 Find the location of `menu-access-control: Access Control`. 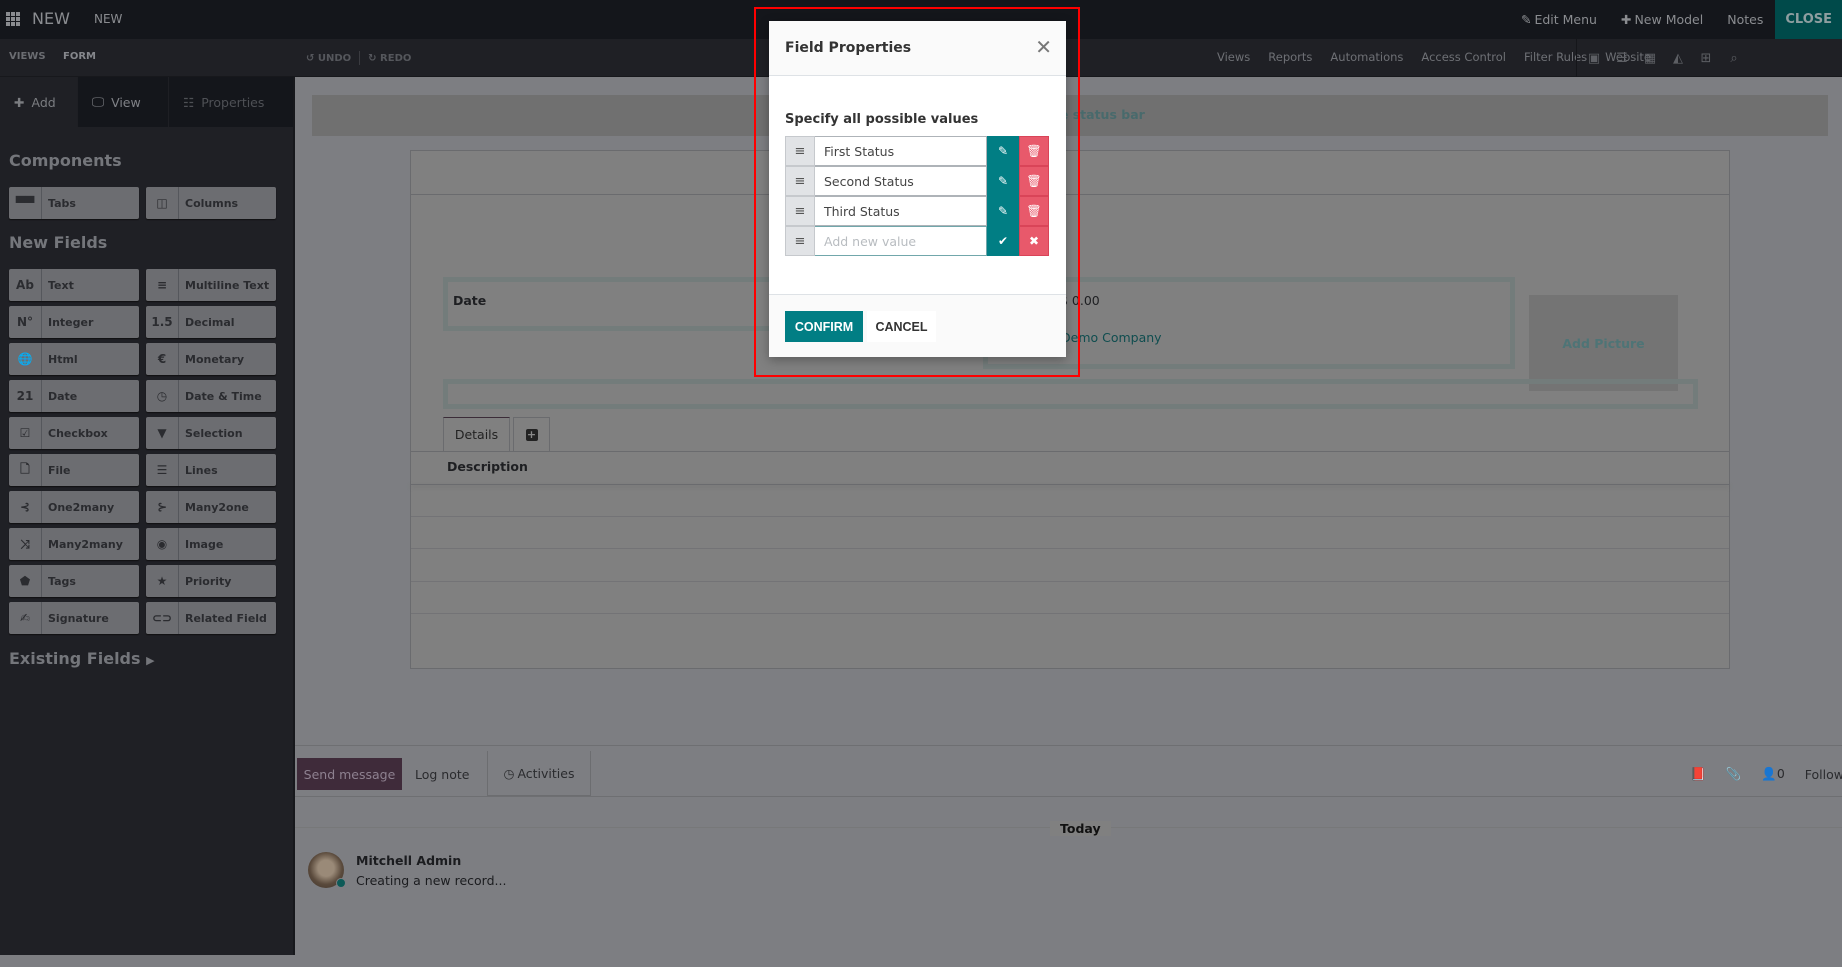

menu-access-control: Access Control is located at coordinates (1463, 57).